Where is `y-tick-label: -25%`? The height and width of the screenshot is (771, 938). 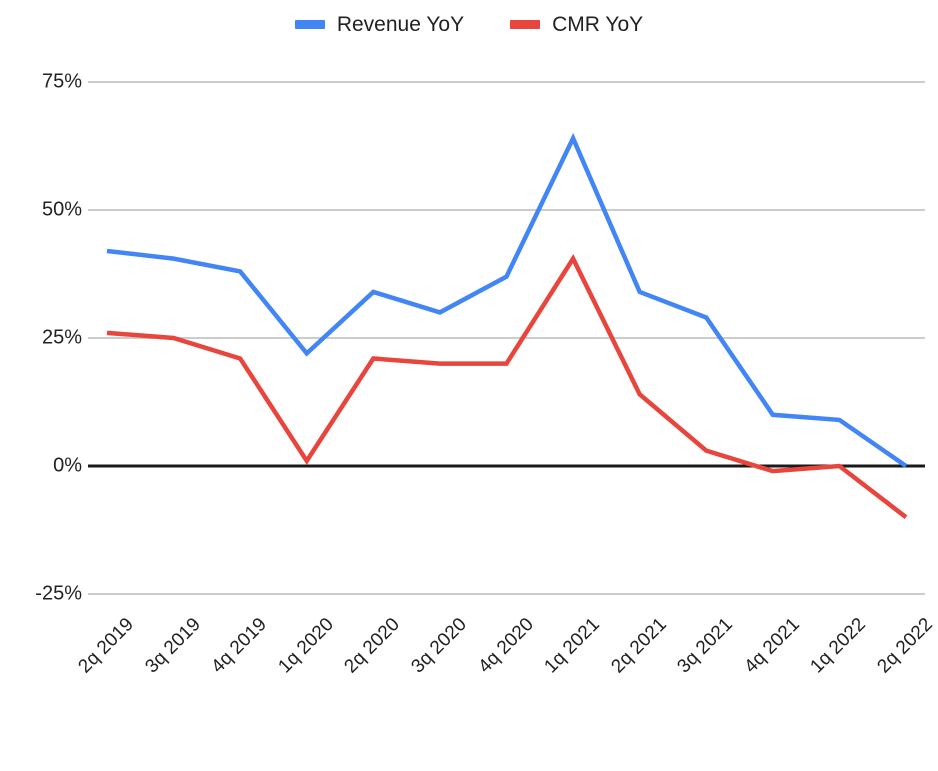
y-tick-label: -25% is located at coordinates (58, 593).